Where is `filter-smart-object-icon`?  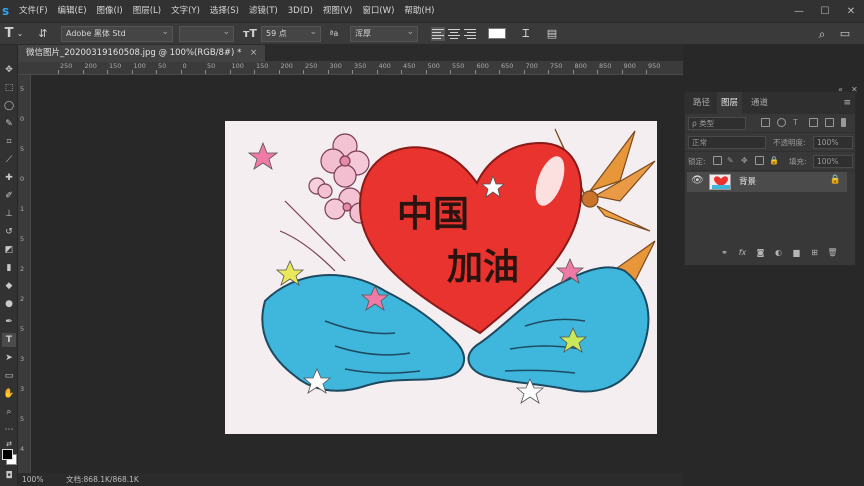
filter-smart-object-icon is located at coordinates (829, 122).